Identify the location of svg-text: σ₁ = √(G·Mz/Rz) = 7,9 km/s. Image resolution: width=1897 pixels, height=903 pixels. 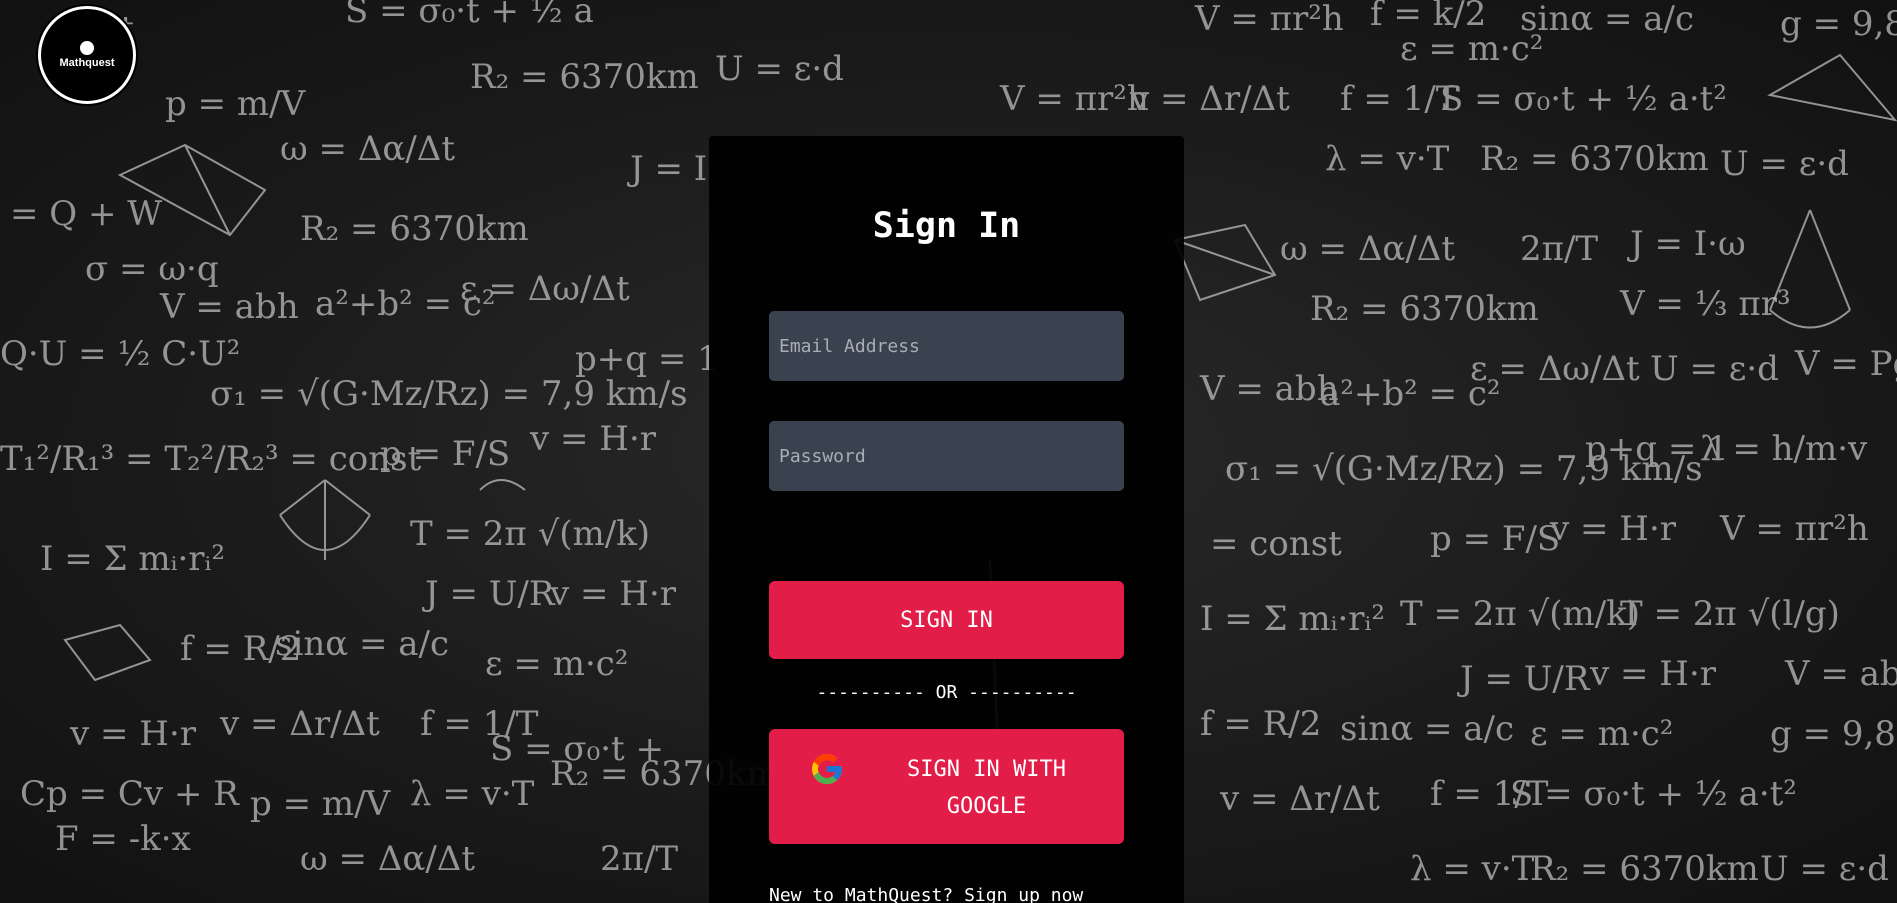
(449, 394).